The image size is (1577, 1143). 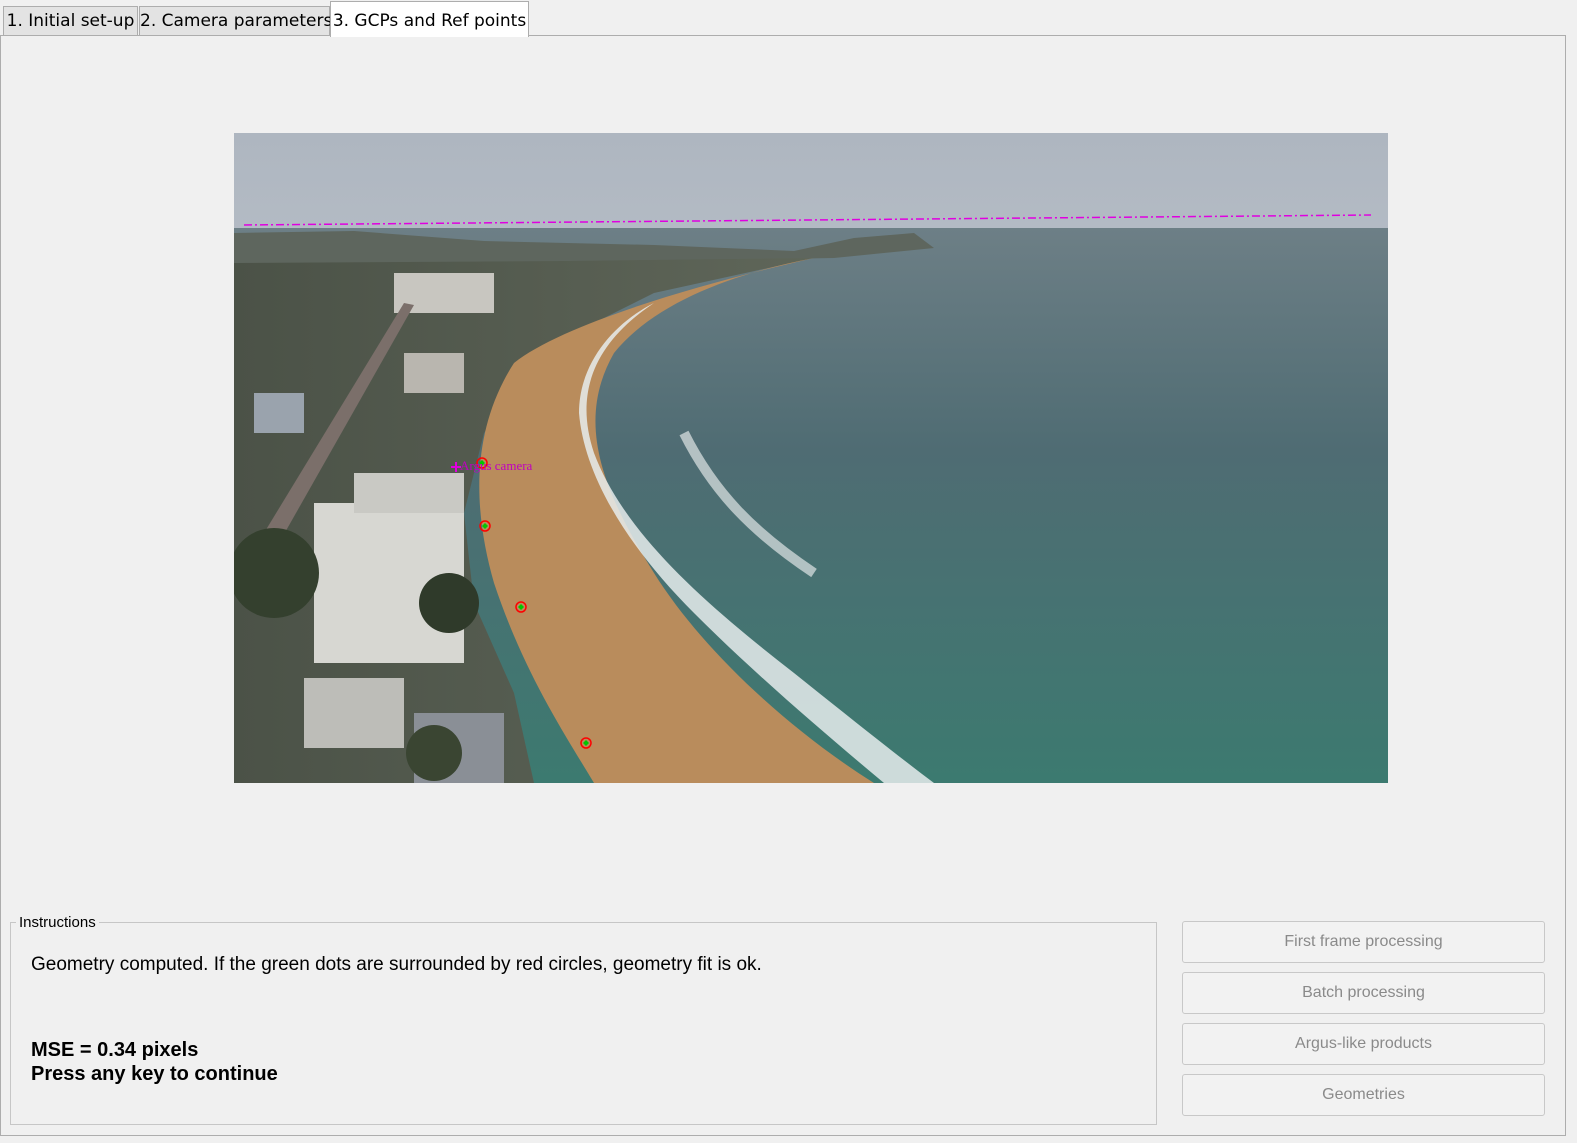 What do you see at coordinates (1363, 1095) in the screenshot?
I see `geometries-button: Geometries` at bounding box center [1363, 1095].